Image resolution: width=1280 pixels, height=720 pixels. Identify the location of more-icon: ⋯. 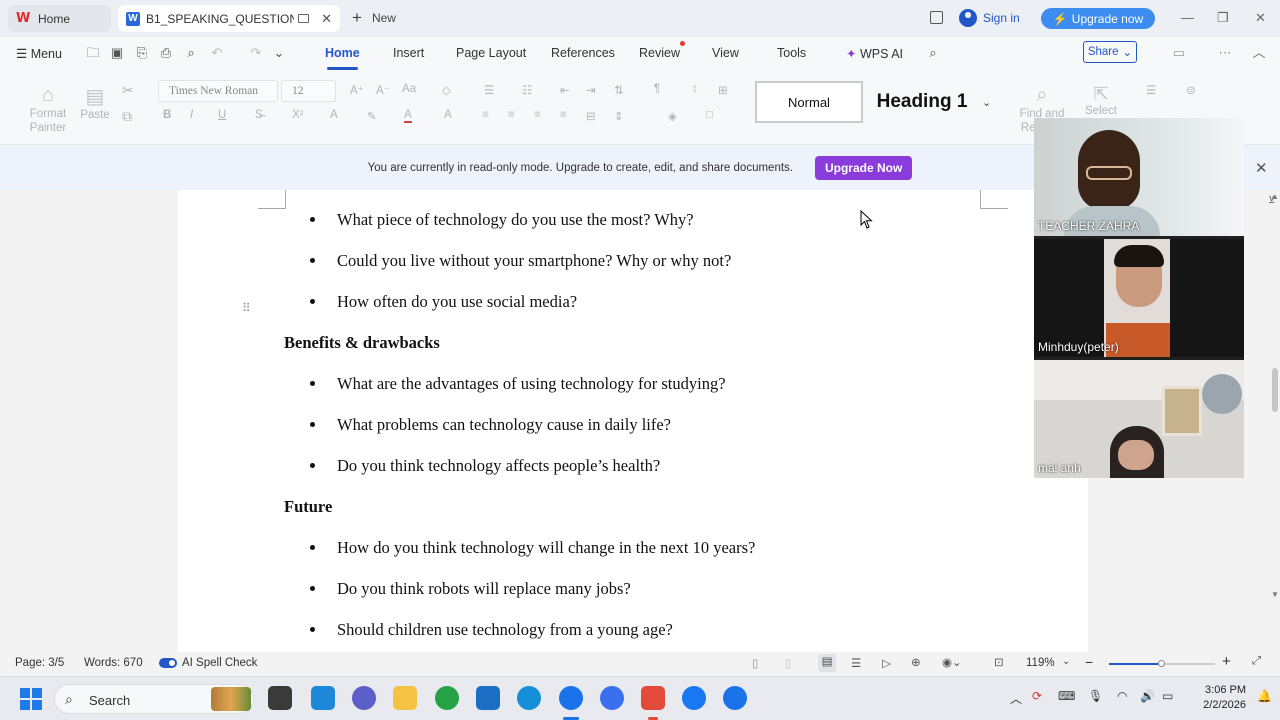
(1225, 53).